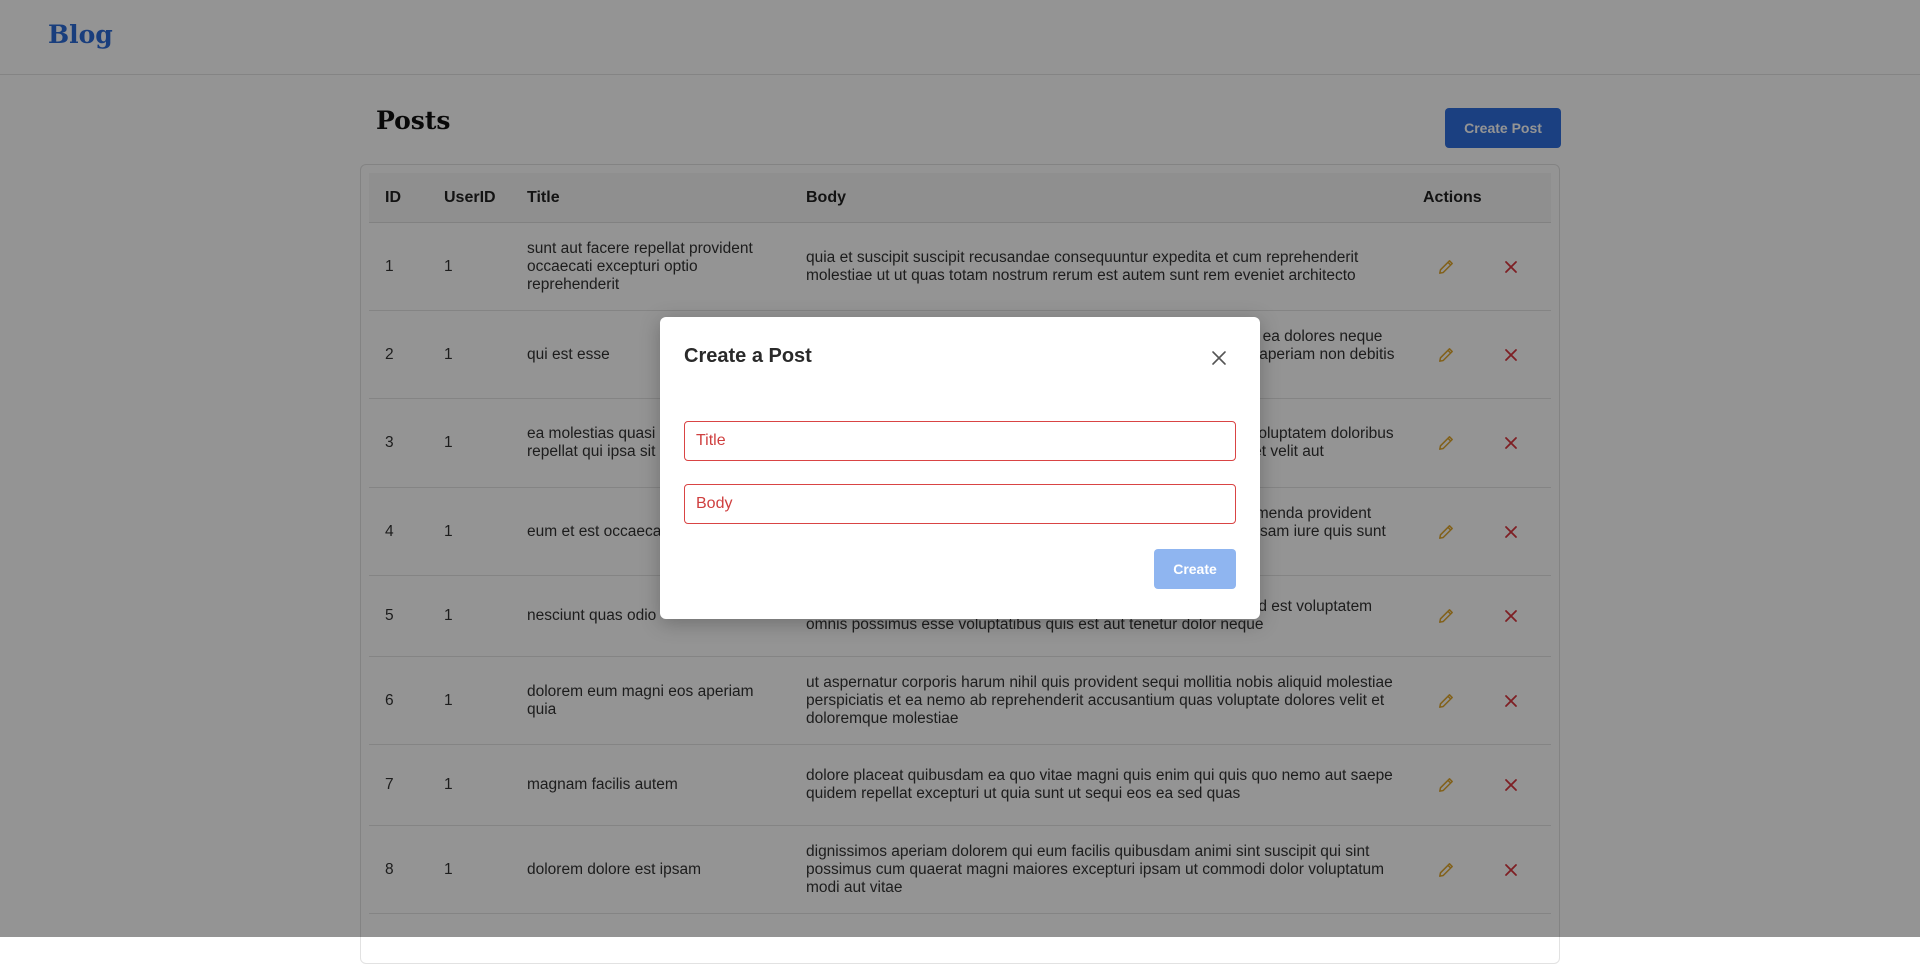  I want to click on modal-title: Create a Post, so click(748, 356).